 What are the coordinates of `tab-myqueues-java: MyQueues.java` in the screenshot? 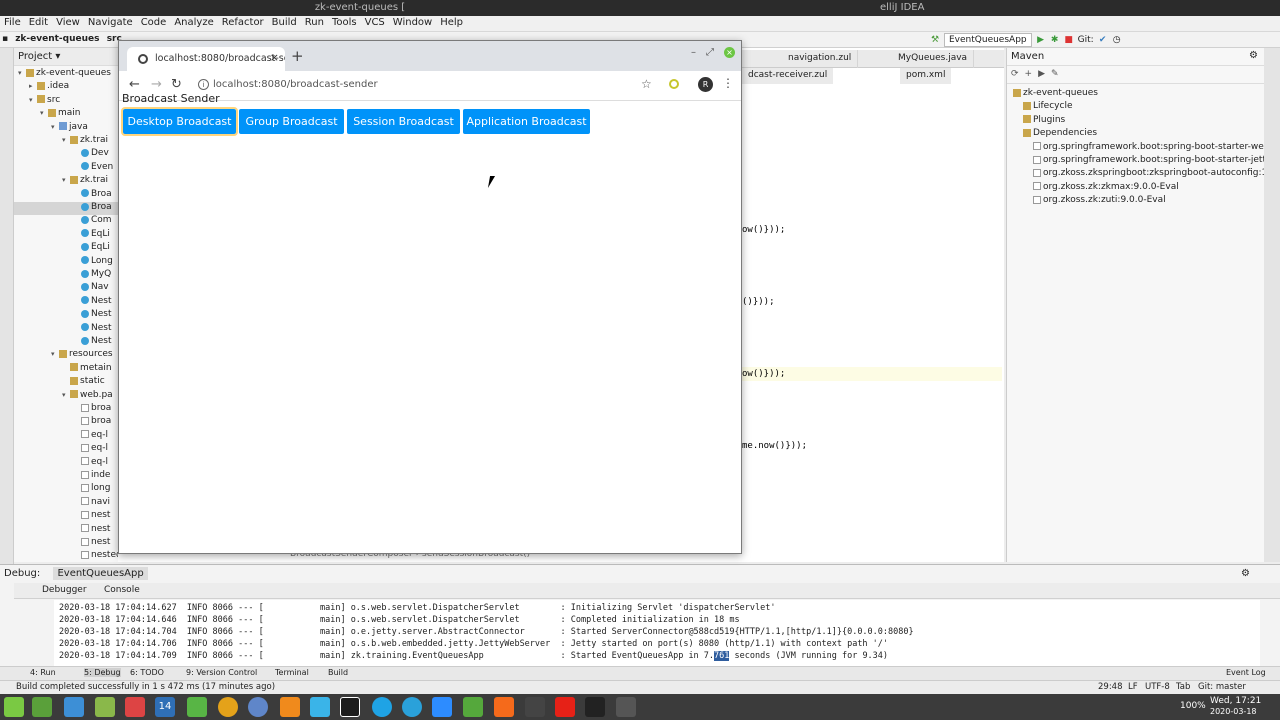 It's located at (933, 59).